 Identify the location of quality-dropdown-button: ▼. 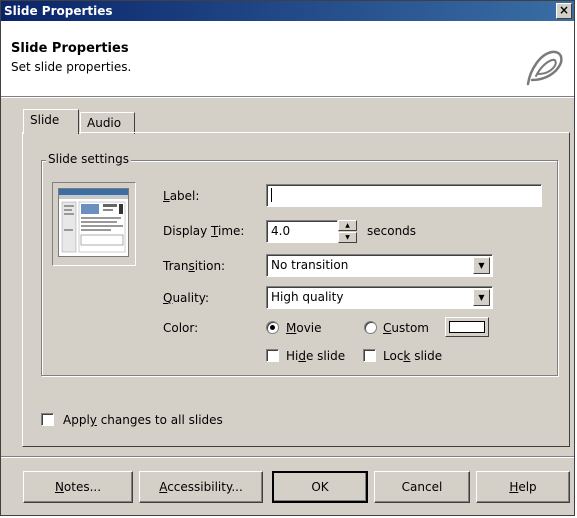
(481, 297).